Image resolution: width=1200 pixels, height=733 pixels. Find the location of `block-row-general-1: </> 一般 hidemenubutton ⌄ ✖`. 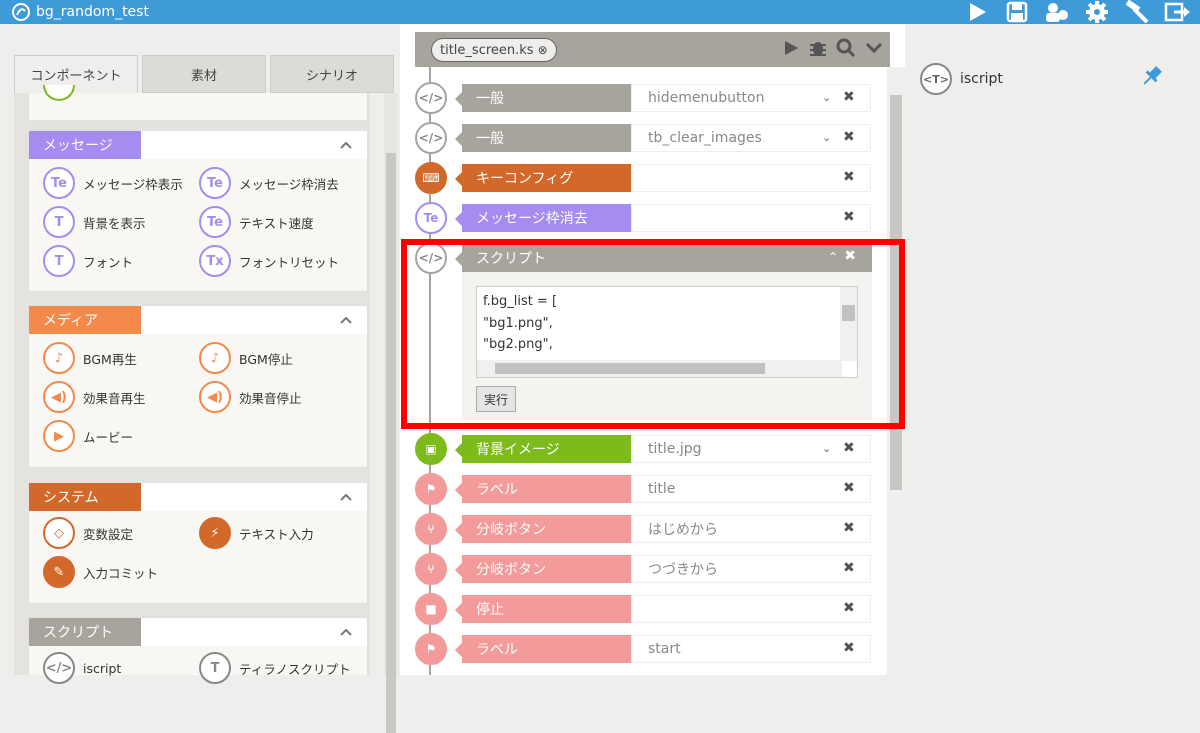

block-row-general-1: </> 一般 hidemenubutton ⌄ ✖ is located at coordinates (643, 98).